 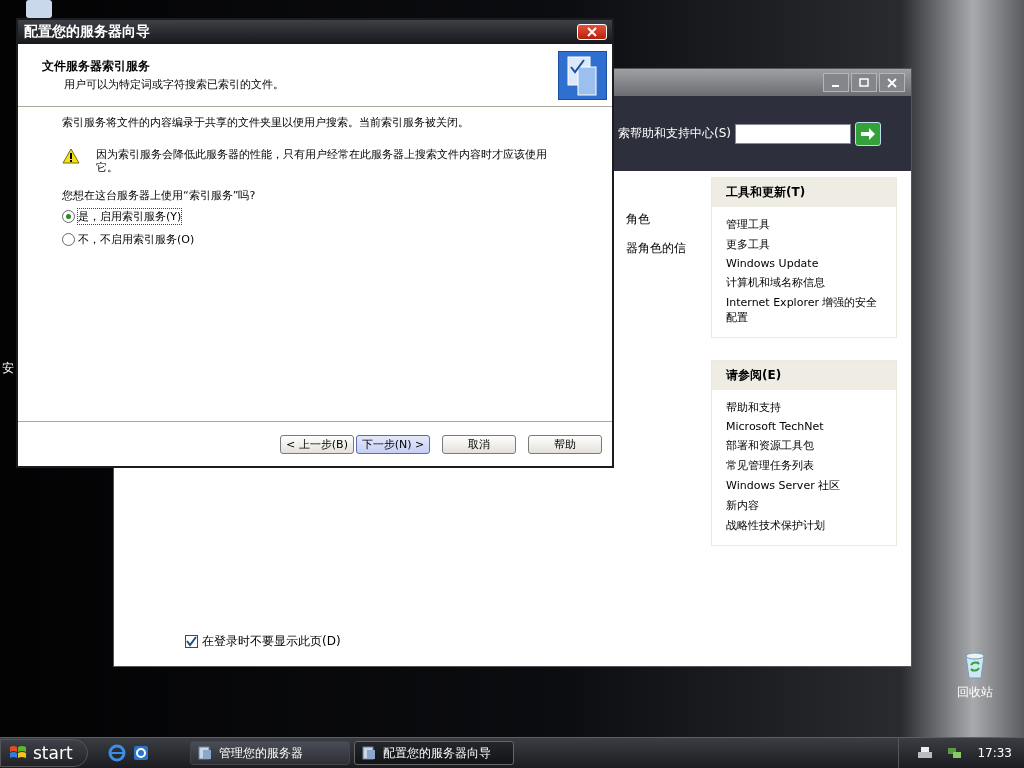 What do you see at coordinates (674, 133) in the screenshot?
I see `search-label: 索帮助和支持中心(S)` at bounding box center [674, 133].